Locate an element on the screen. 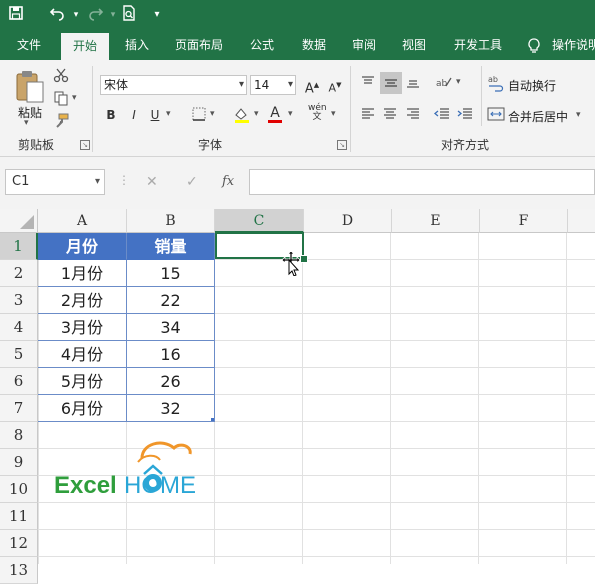 This screenshot has height=584, width=595. paste-button: 粘贴 is located at coordinates (30, 112).